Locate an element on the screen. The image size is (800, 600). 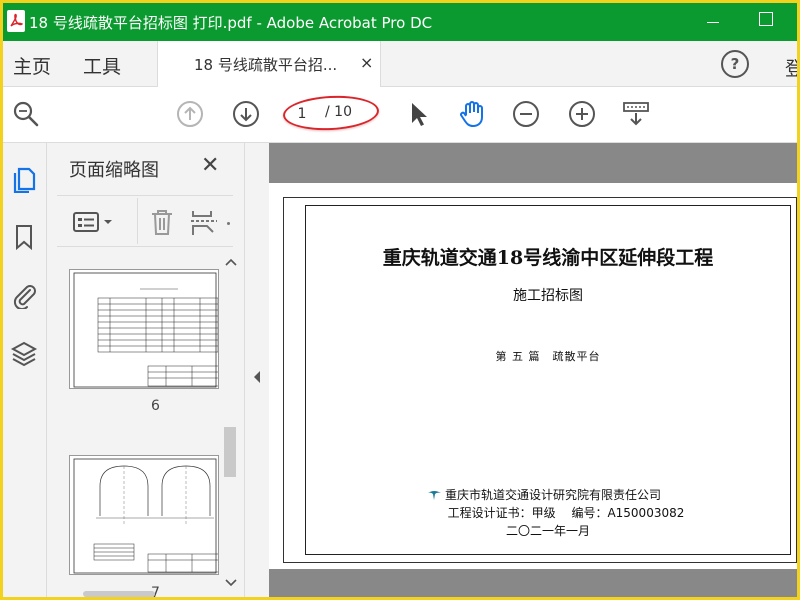
help-icon: ? is located at coordinates (735, 64).